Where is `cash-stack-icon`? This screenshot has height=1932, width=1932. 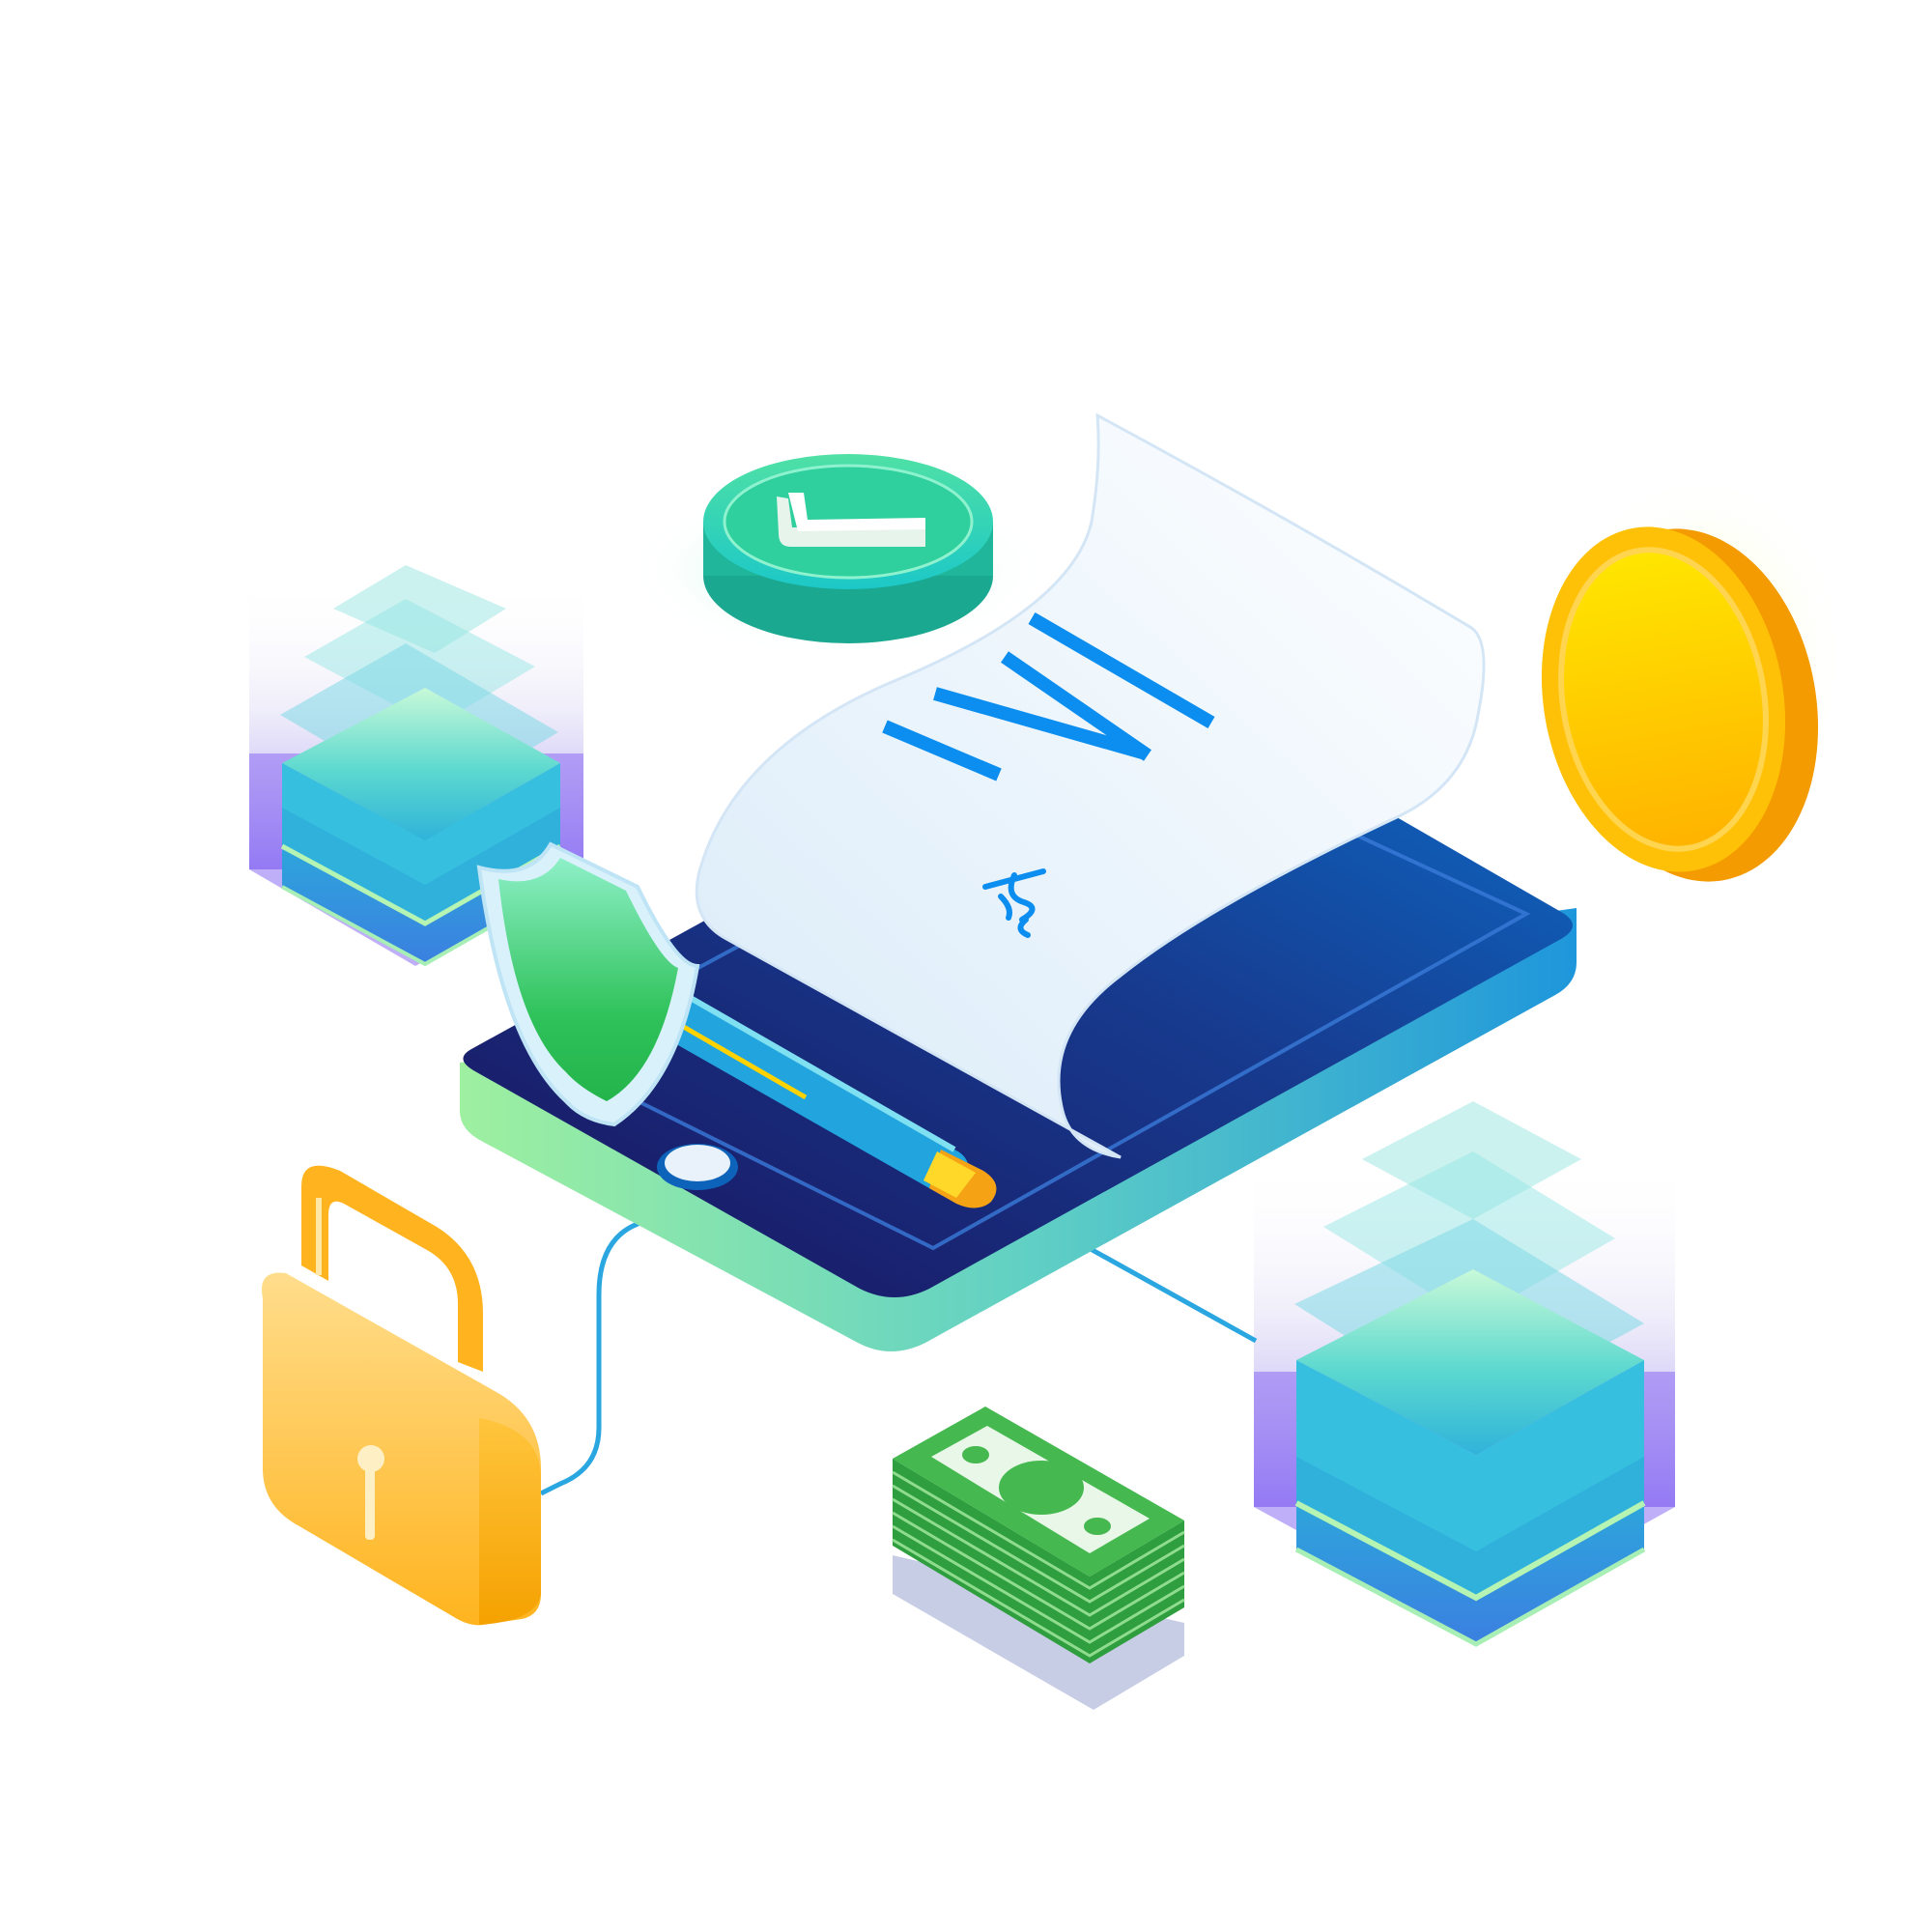 cash-stack-icon is located at coordinates (1038, 1558).